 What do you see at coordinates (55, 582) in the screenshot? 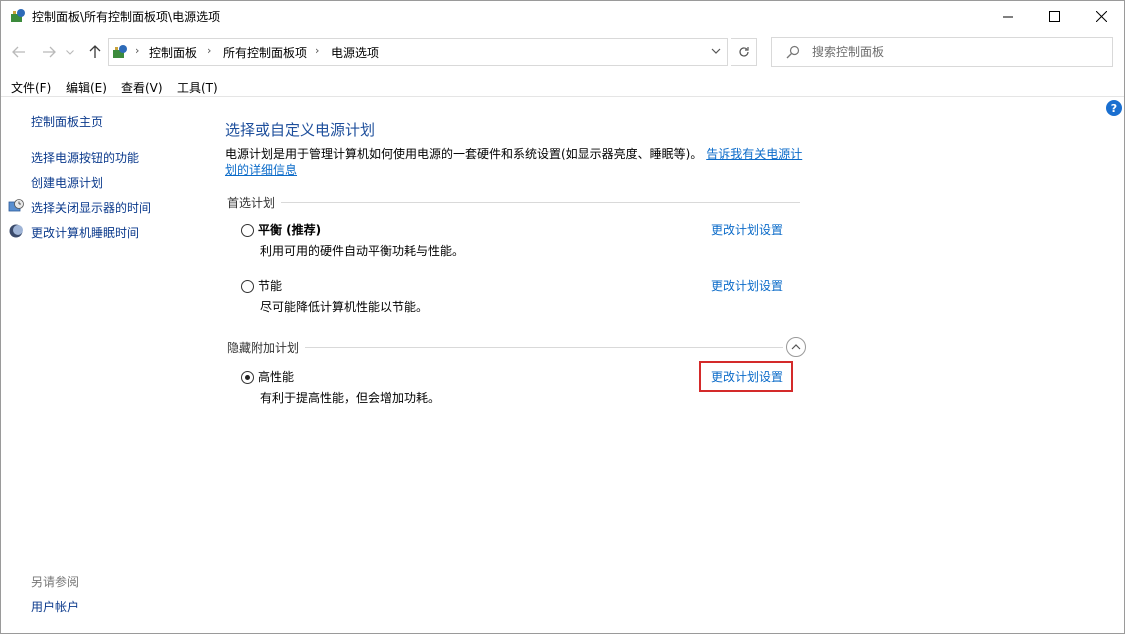
I see `see-also-label: 另请参阅` at bounding box center [55, 582].